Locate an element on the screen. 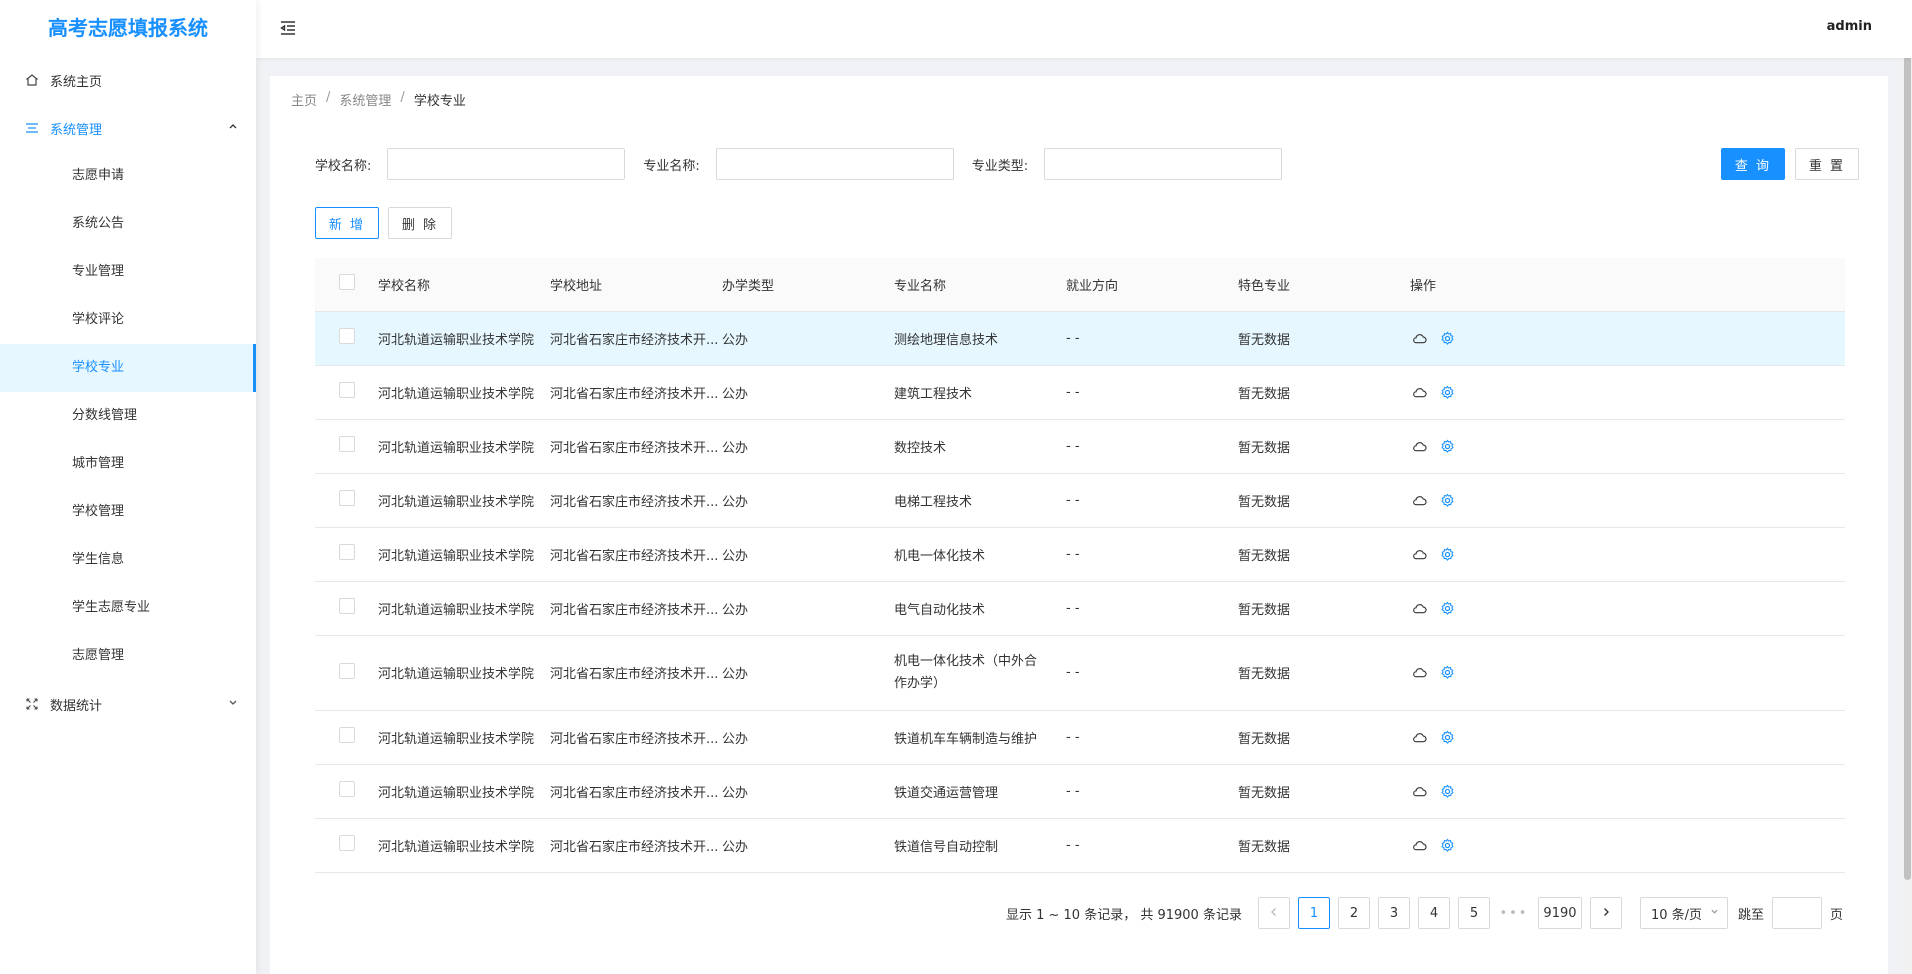 Image resolution: width=1912 pixels, height=974 pixels. school-name-label: 学校名称: is located at coordinates (343, 166).